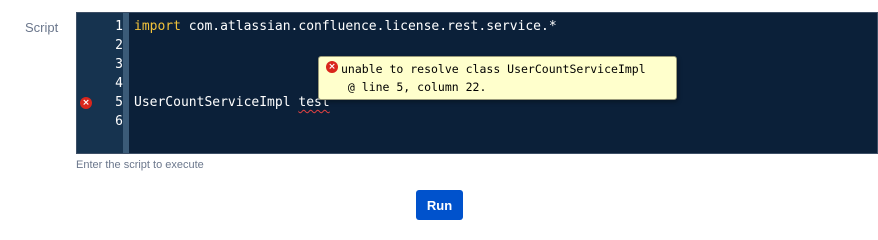  What do you see at coordinates (157, 26) in the screenshot?
I see `code-keyword: import` at bounding box center [157, 26].